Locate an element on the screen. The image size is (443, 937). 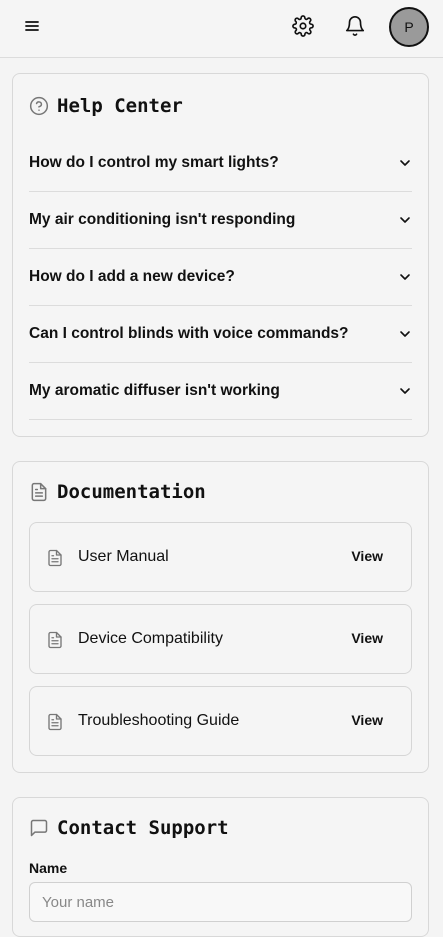
gear-icon is located at coordinates (303, 26).